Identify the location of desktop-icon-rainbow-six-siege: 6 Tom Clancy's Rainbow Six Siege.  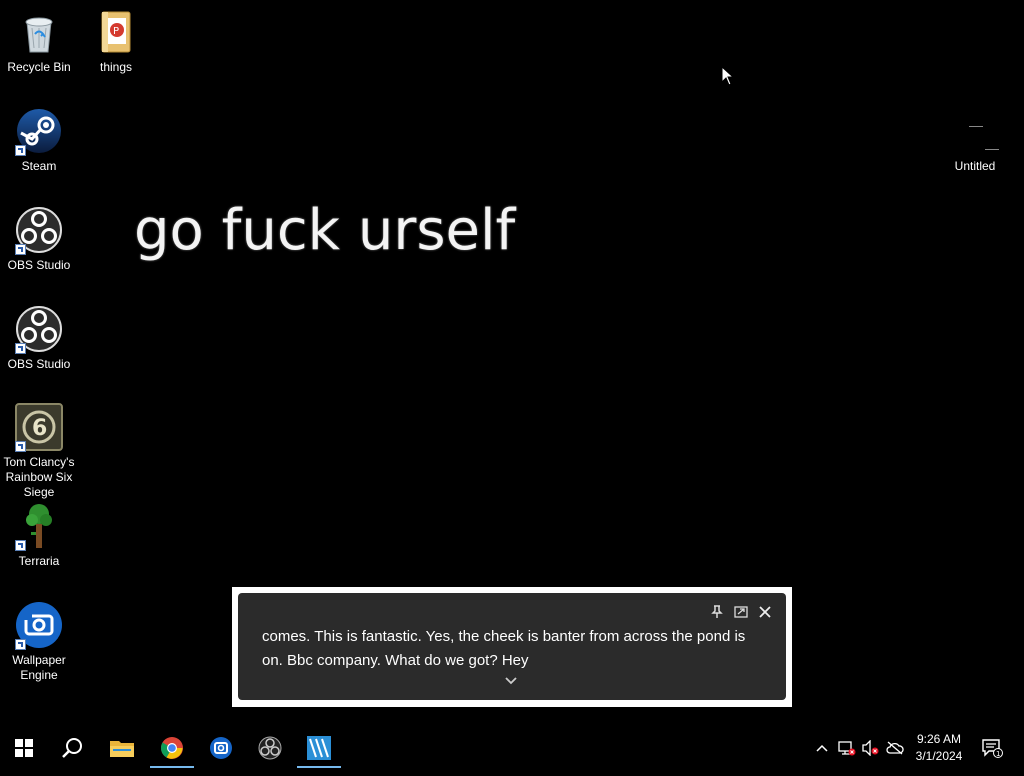
(39, 451).